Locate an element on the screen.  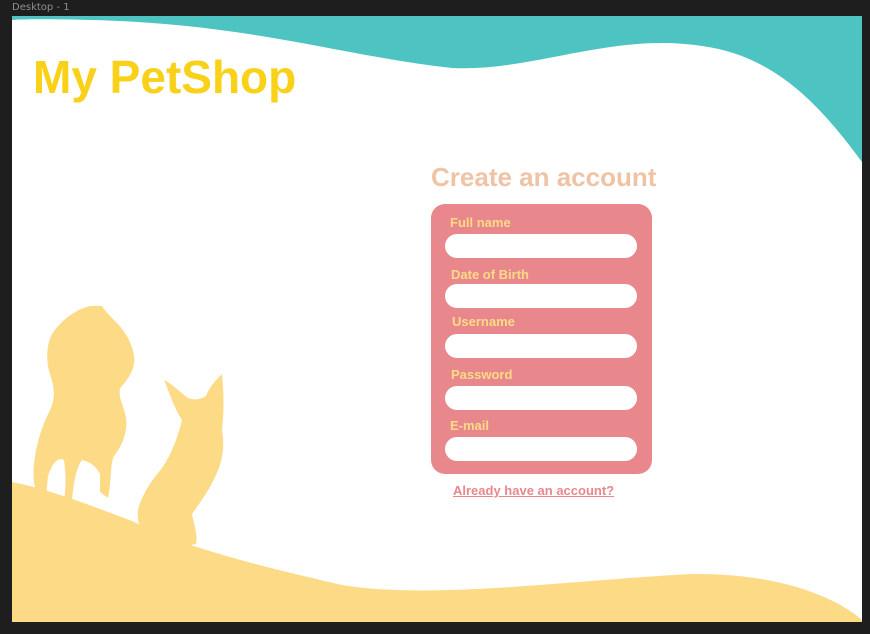
frame-label: Desktop - 1 is located at coordinates (41, 7).